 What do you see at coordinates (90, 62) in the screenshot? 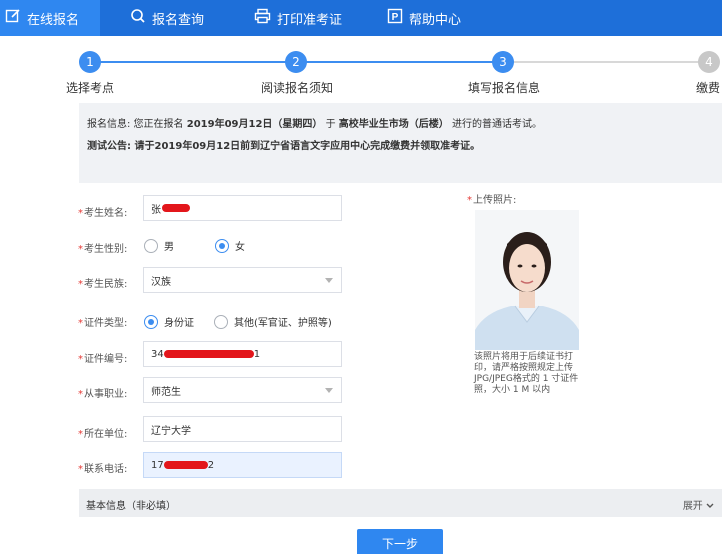
I see `step-1-circle: 1` at bounding box center [90, 62].